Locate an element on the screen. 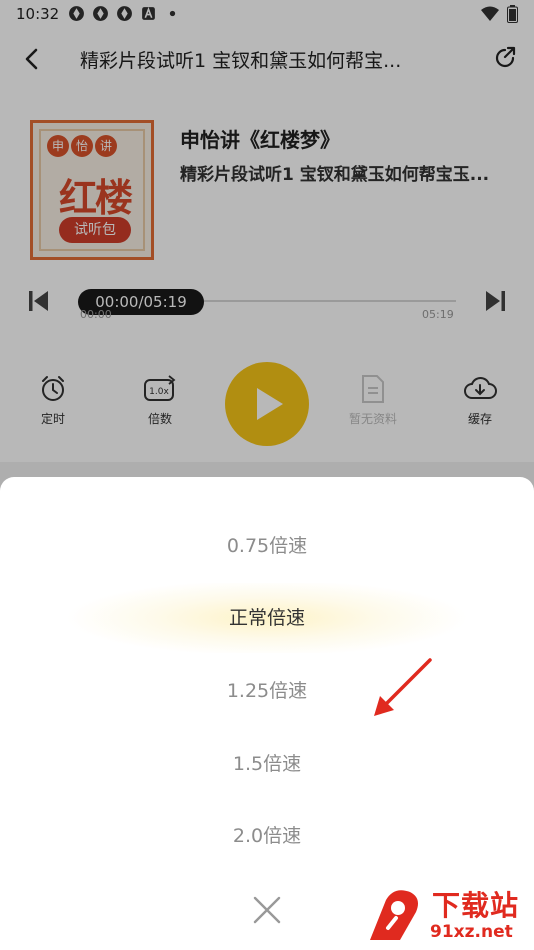  speed-option-1.25: 1.25倍速 is located at coordinates (267, 691).